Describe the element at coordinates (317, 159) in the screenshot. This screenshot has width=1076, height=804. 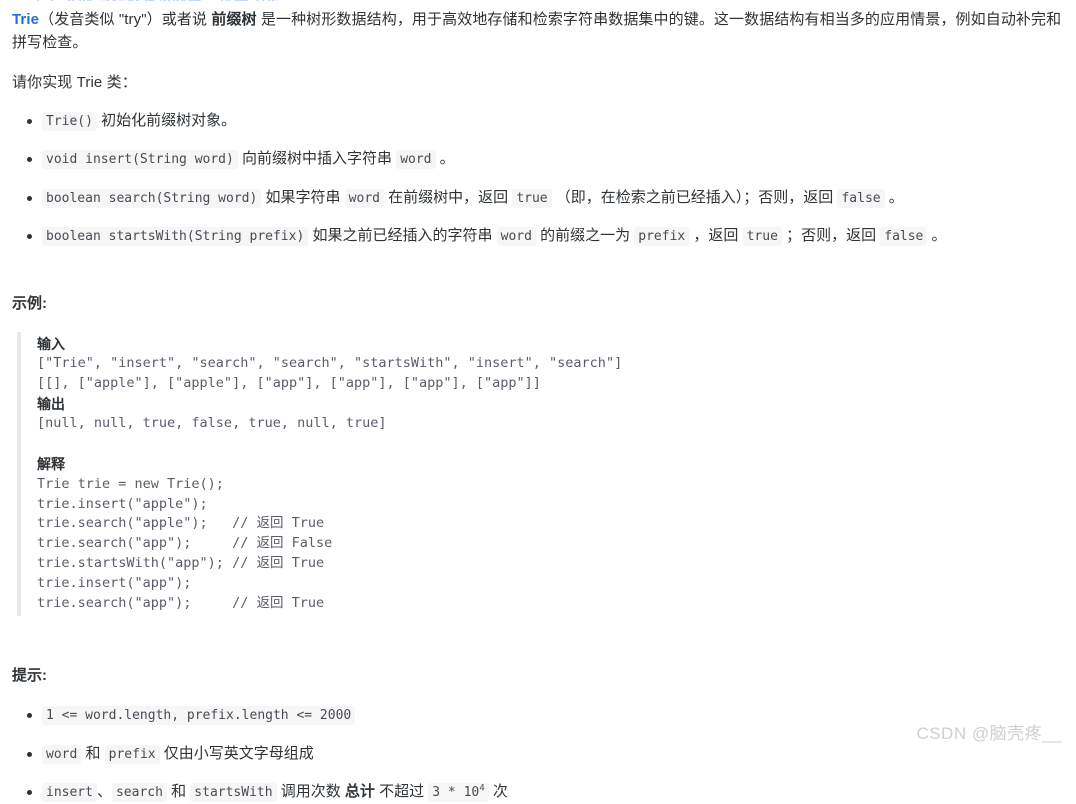
I see `api-item-insert-text: 向前缀树中插入字符串` at that location.